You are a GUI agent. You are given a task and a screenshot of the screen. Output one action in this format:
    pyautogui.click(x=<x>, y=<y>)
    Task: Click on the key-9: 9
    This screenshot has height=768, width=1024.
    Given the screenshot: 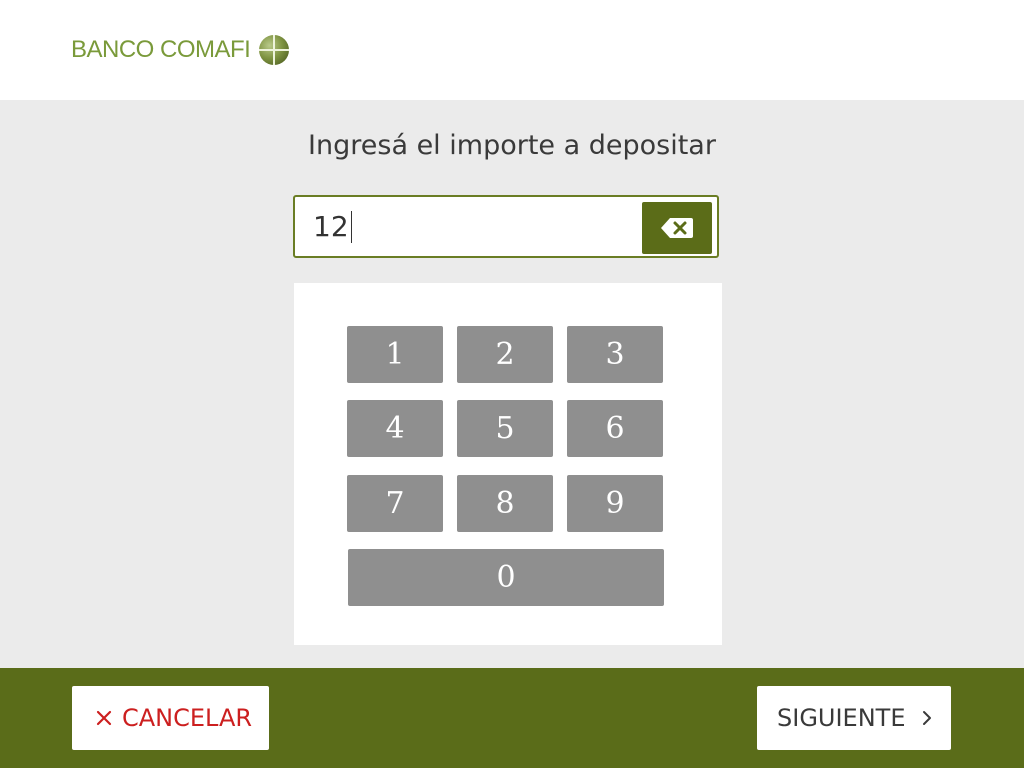 What is the action you would take?
    pyautogui.click(x=615, y=503)
    